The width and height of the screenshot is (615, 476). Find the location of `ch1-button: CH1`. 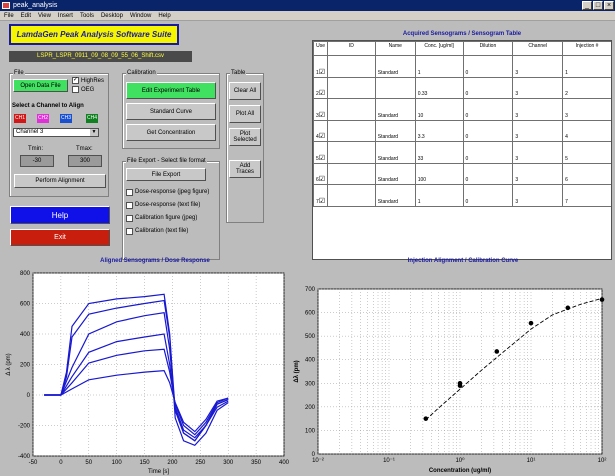

ch1-button: CH1 is located at coordinates (20, 118).